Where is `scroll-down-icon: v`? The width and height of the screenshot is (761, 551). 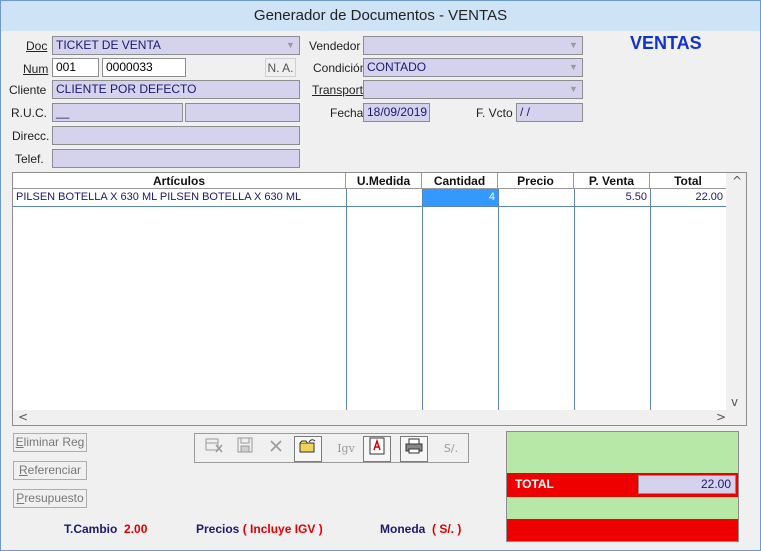 scroll-down-icon: v is located at coordinates (734, 402).